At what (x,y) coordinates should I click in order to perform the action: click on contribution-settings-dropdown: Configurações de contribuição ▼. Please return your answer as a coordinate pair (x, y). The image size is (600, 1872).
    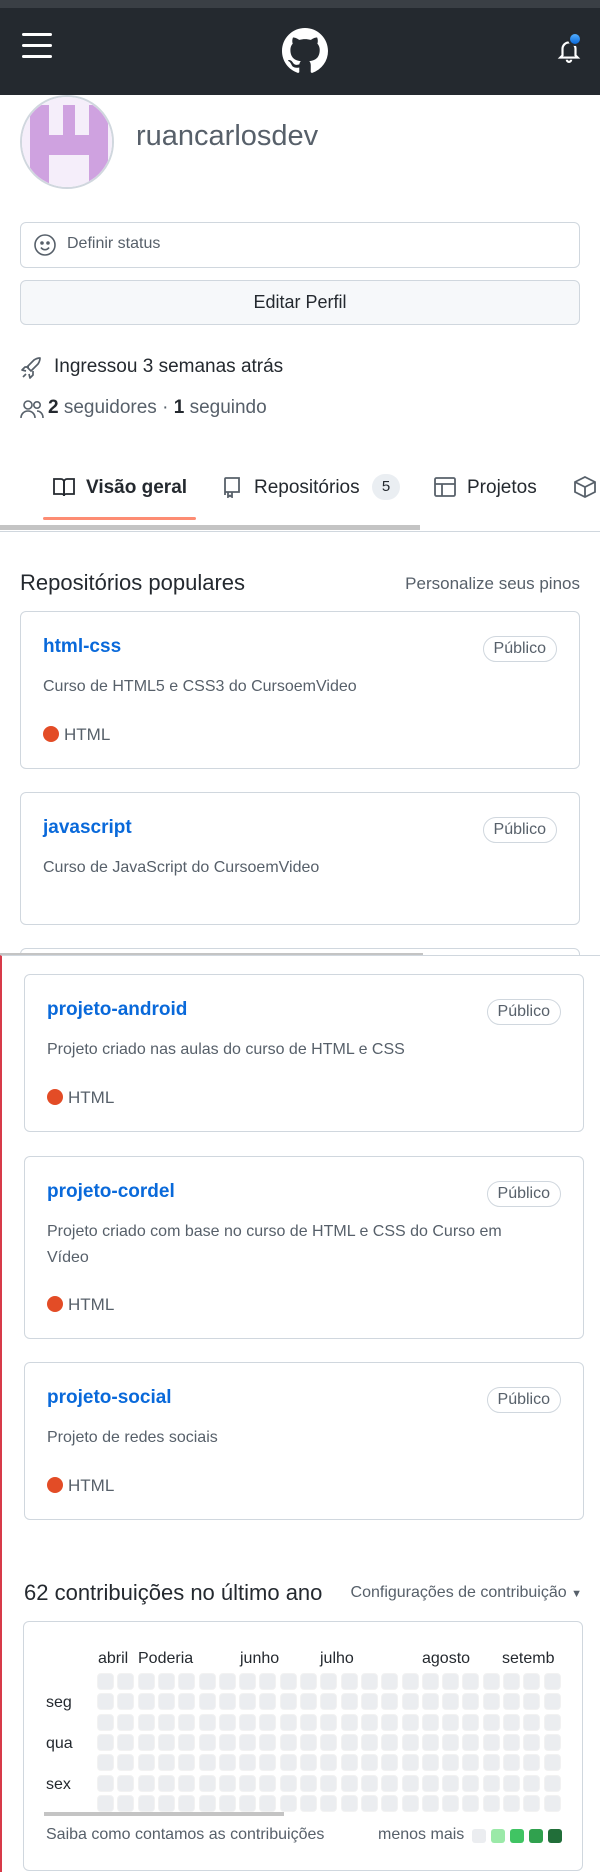
    Looking at the image, I should click on (466, 1593).